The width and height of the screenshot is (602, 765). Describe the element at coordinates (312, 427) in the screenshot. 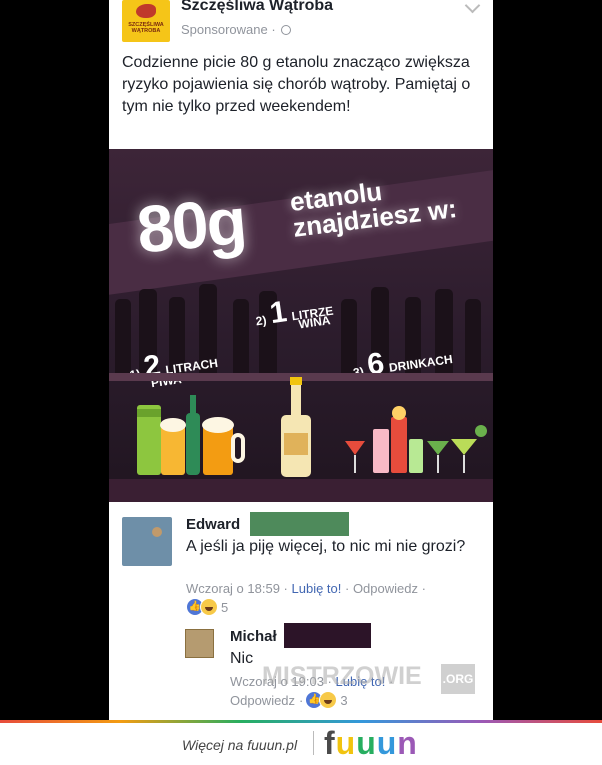

I see `drinks-illustration` at that location.